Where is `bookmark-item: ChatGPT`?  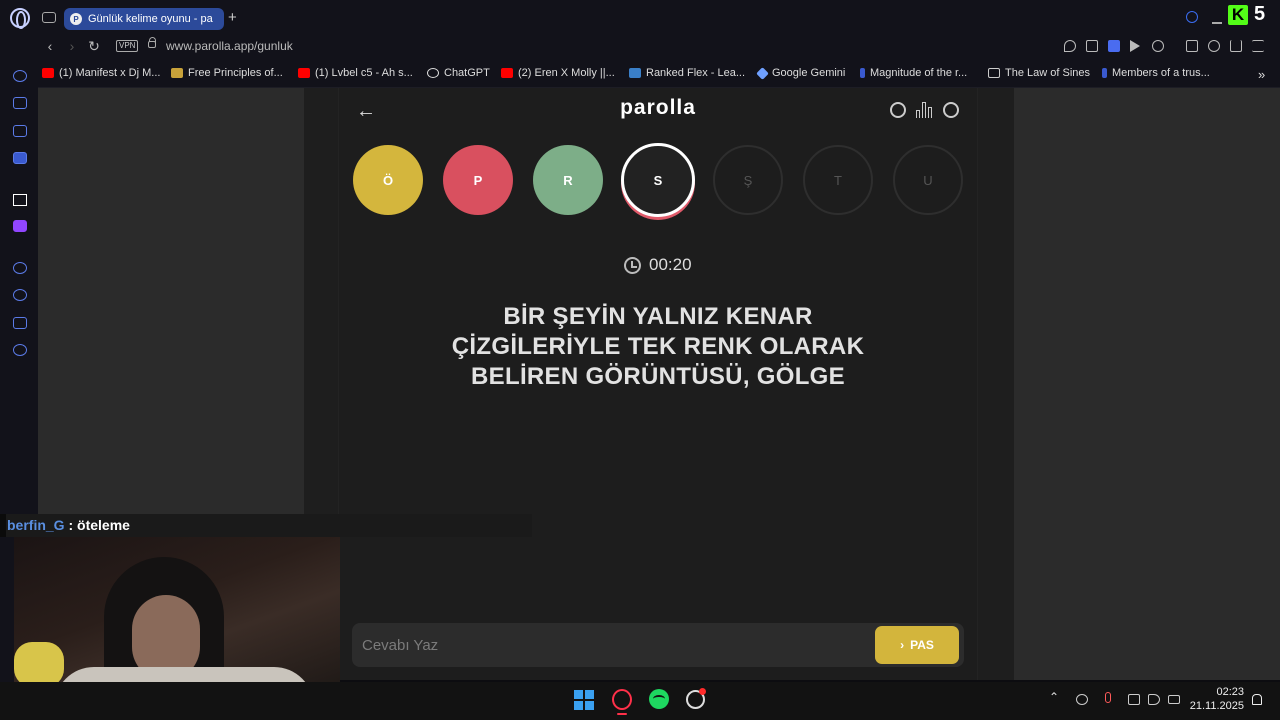
bookmark-item: ChatGPT is located at coordinates (458, 73).